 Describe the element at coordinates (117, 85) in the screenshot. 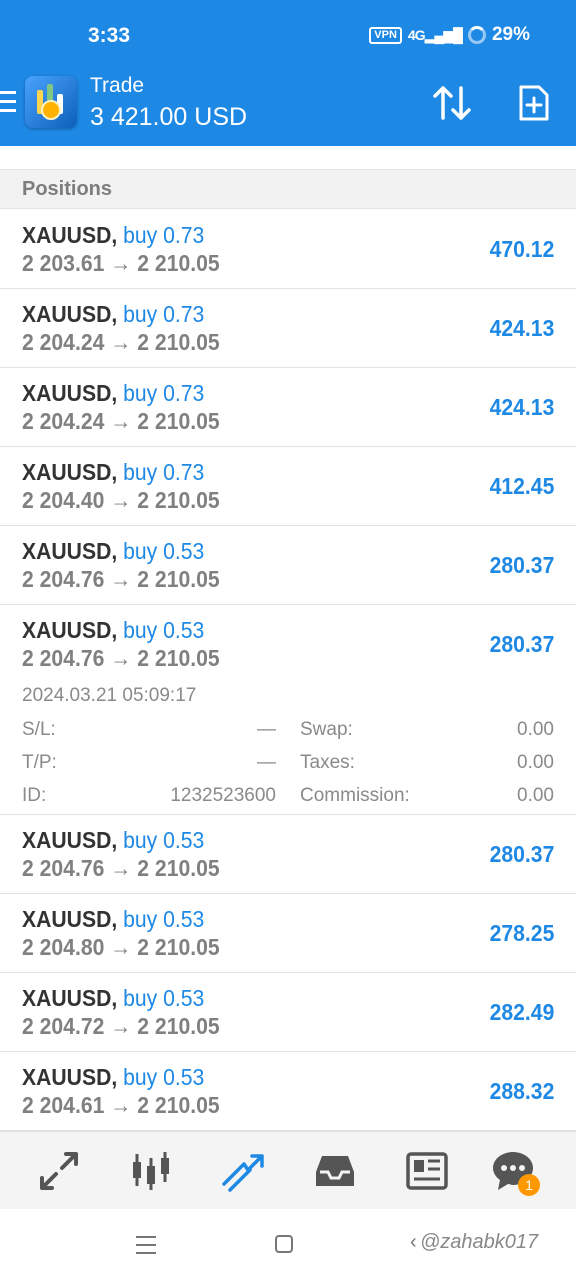

I see `page-title: Trade` at that location.